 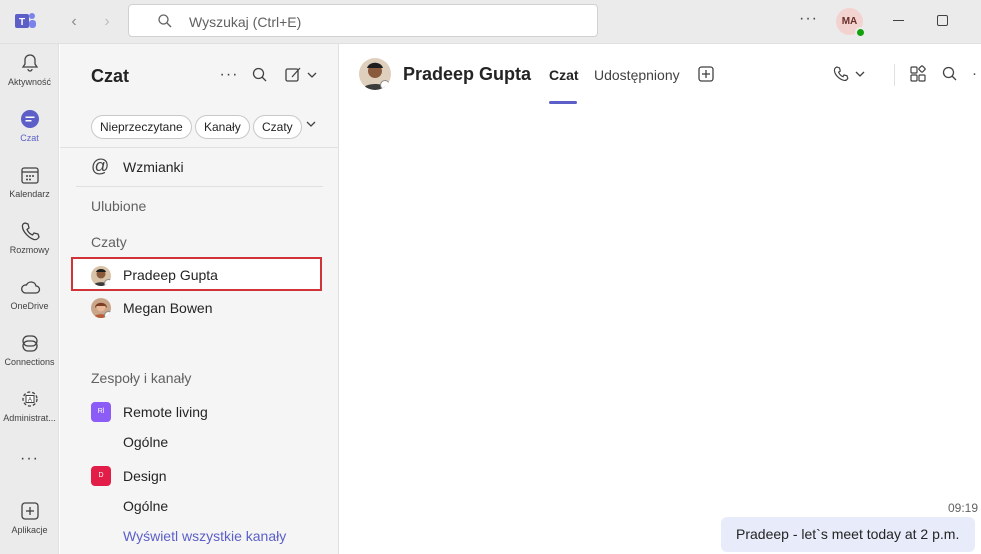 I want to click on rail-label: OneDrive, so click(x=29, y=306).